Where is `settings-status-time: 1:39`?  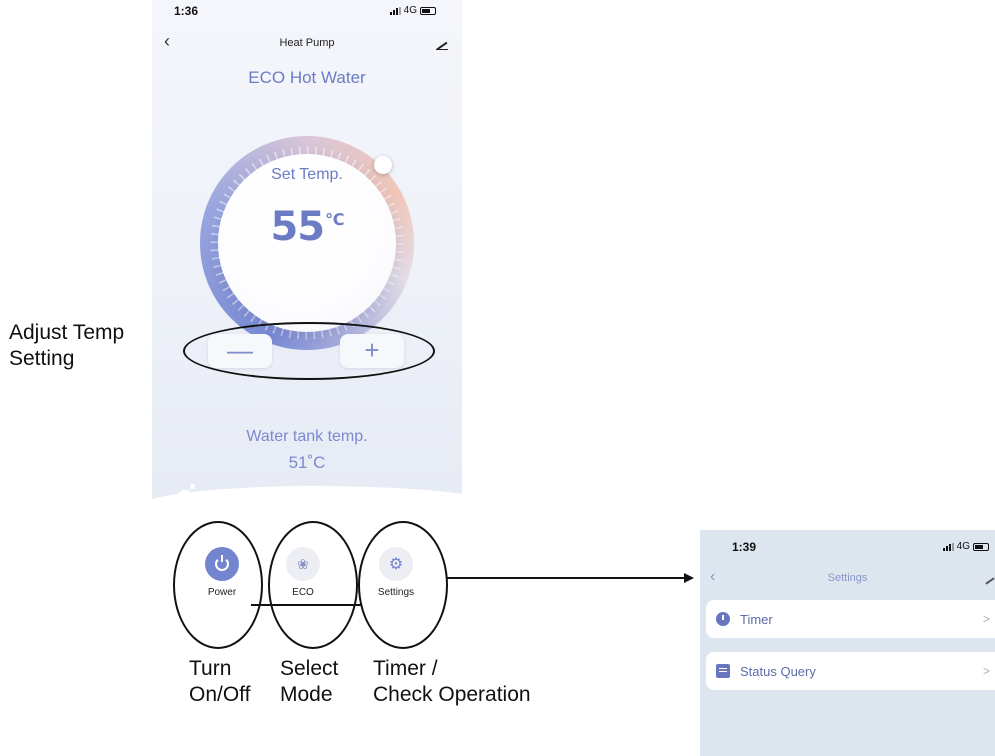
settings-status-time: 1:39 is located at coordinates (744, 547).